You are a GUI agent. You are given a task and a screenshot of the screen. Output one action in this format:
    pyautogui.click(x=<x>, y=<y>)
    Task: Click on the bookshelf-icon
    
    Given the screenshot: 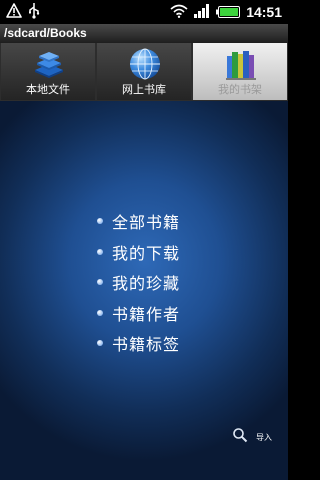 What is the action you would take?
    pyautogui.click(x=241, y=64)
    